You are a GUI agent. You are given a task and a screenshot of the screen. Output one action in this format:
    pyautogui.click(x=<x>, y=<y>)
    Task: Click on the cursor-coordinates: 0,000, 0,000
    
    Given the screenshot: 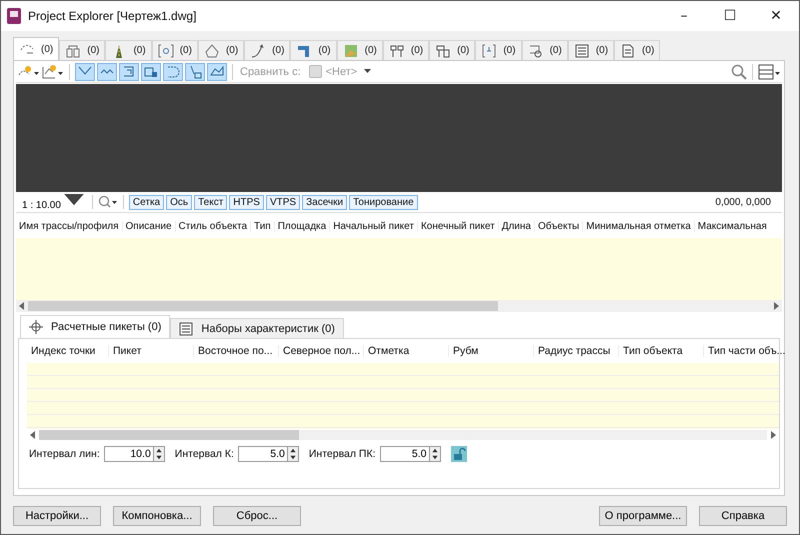 What is the action you would take?
    pyautogui.click(x=743, y=202)
    